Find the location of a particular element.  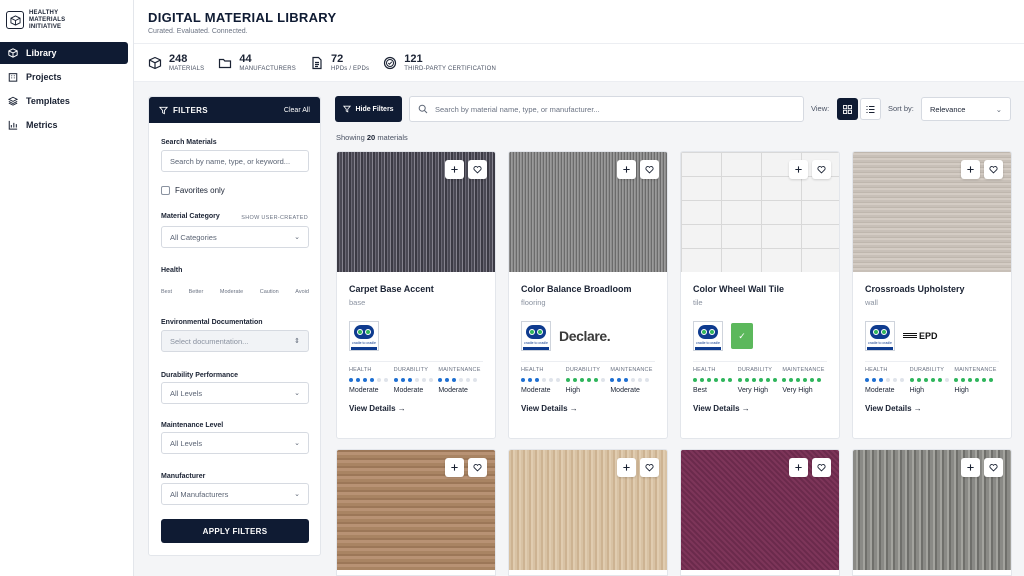

material-name: Carpet Base Accent is located at coordinates (416, 289).